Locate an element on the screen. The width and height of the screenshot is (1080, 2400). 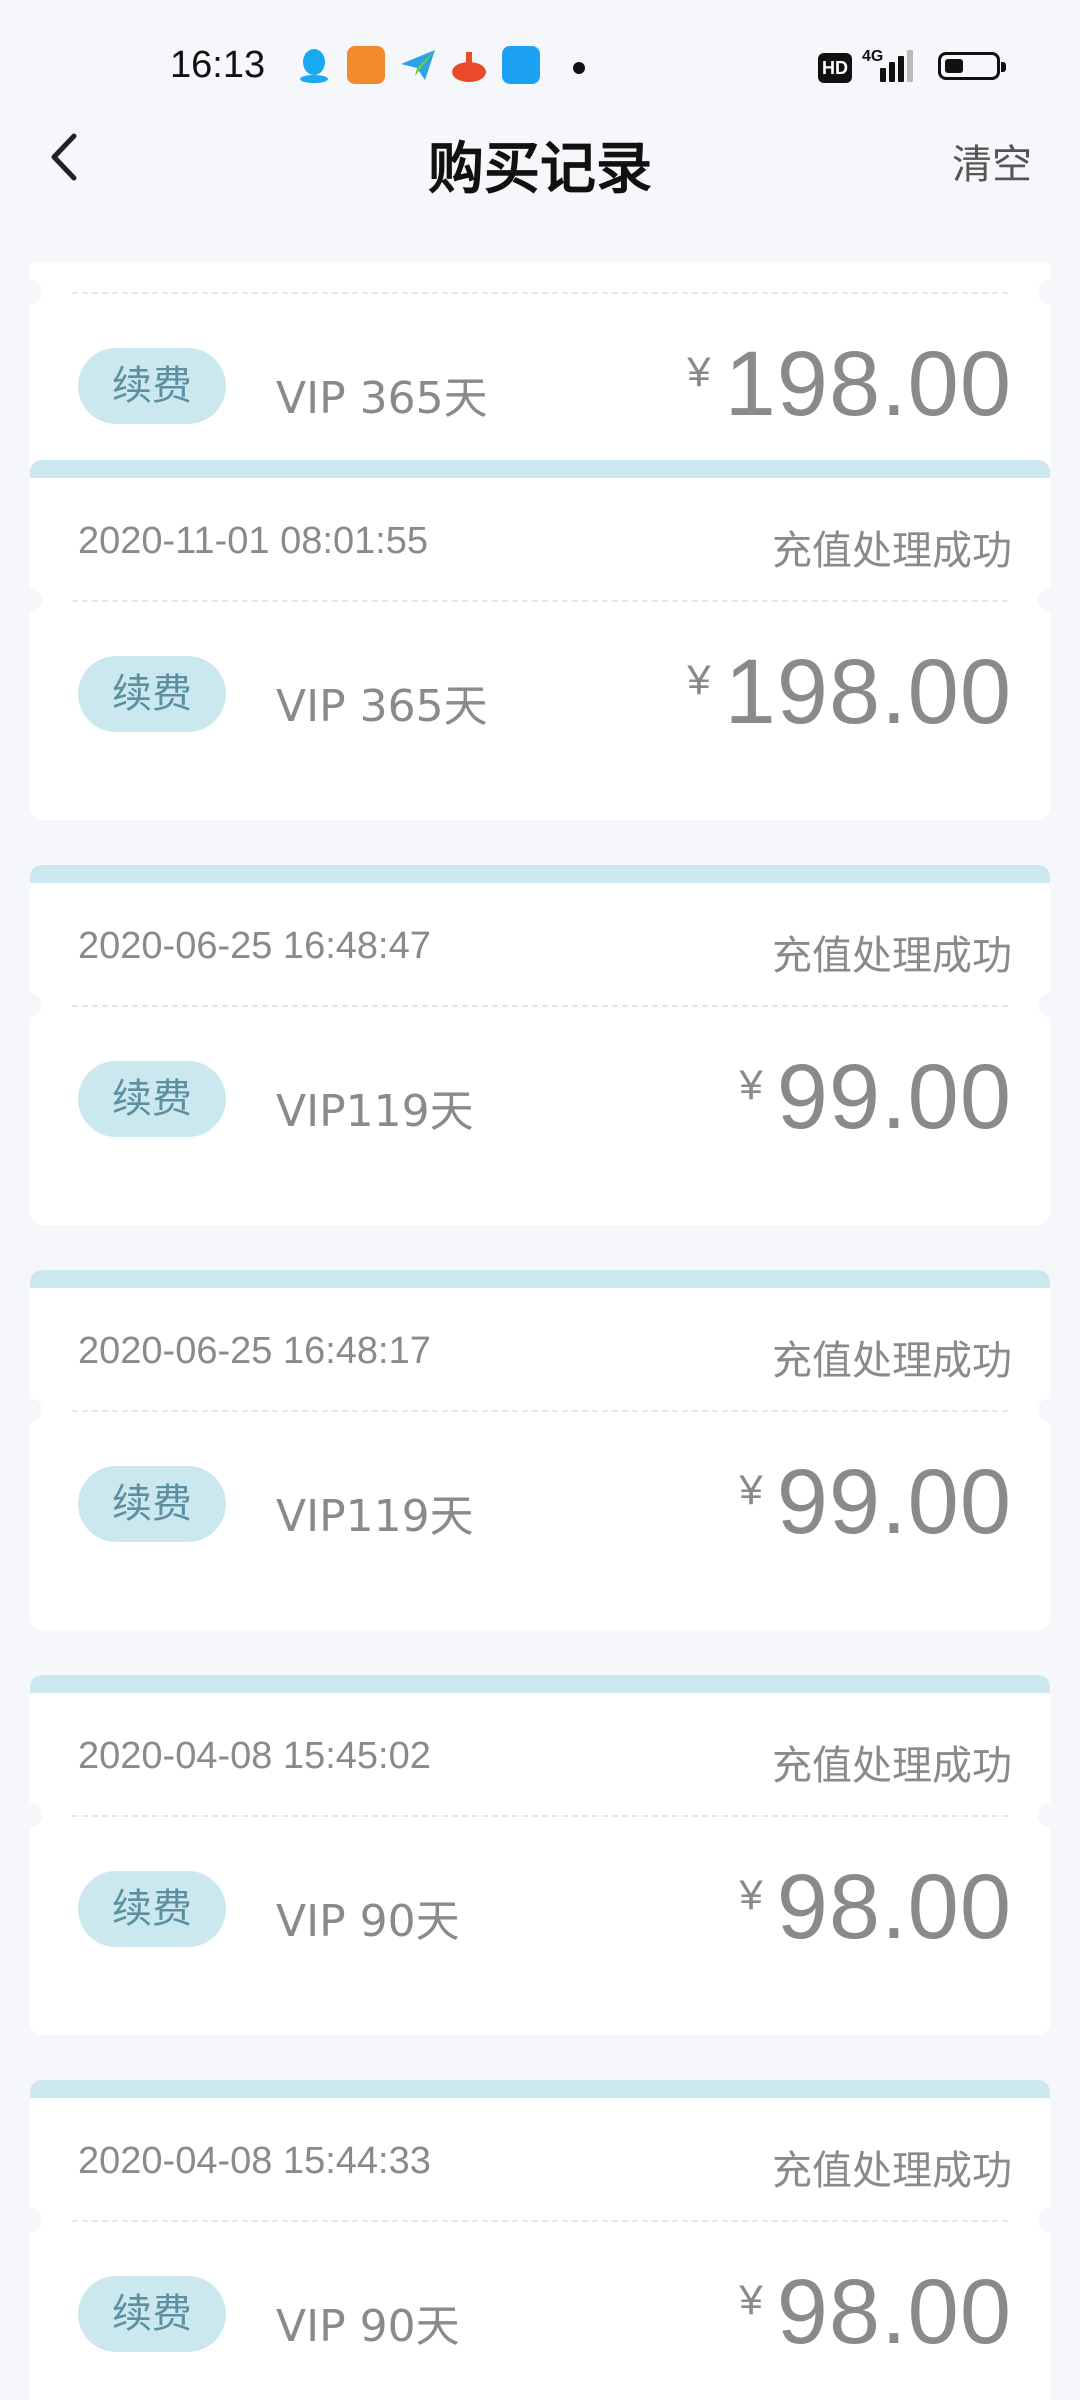
network-type: 4G is located at coordinates (873, 56).